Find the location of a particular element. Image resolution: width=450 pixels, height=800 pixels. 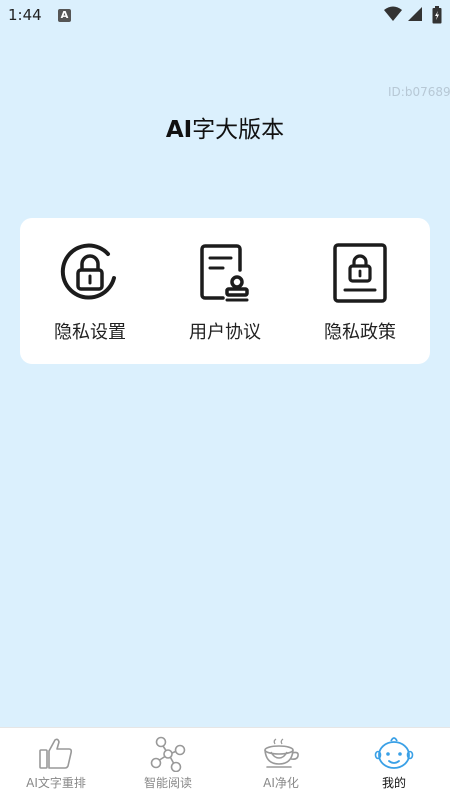

privacy-settings-button: 隐私设置 is located at coordinates (90, 295).